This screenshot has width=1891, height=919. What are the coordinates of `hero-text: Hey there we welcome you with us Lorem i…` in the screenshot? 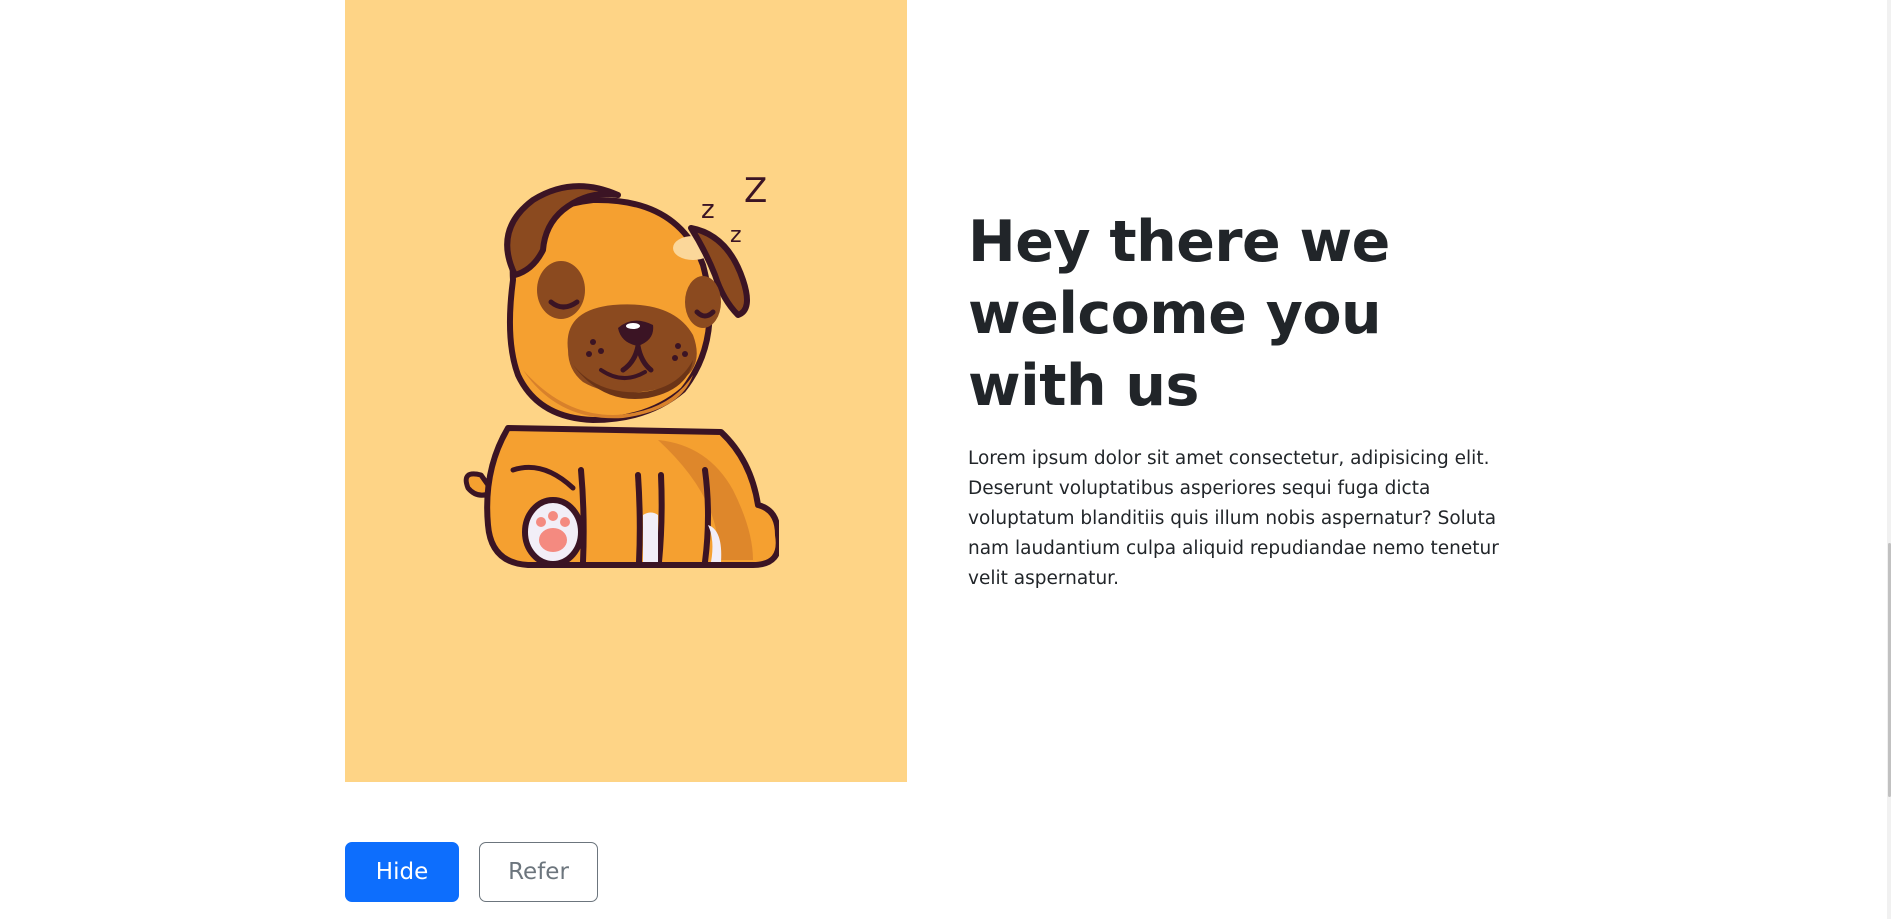 It's located at (1248, 400).